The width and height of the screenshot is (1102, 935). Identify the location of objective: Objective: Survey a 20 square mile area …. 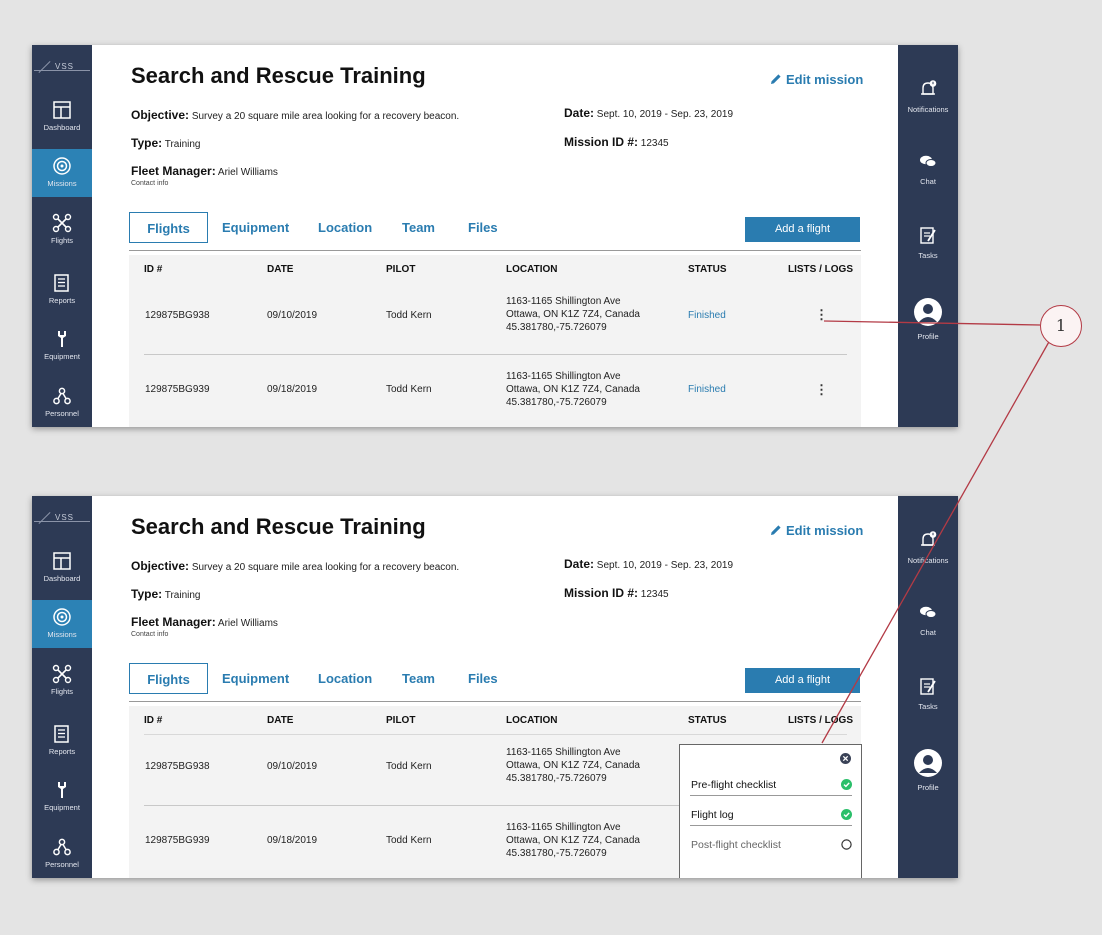
(295, 566).